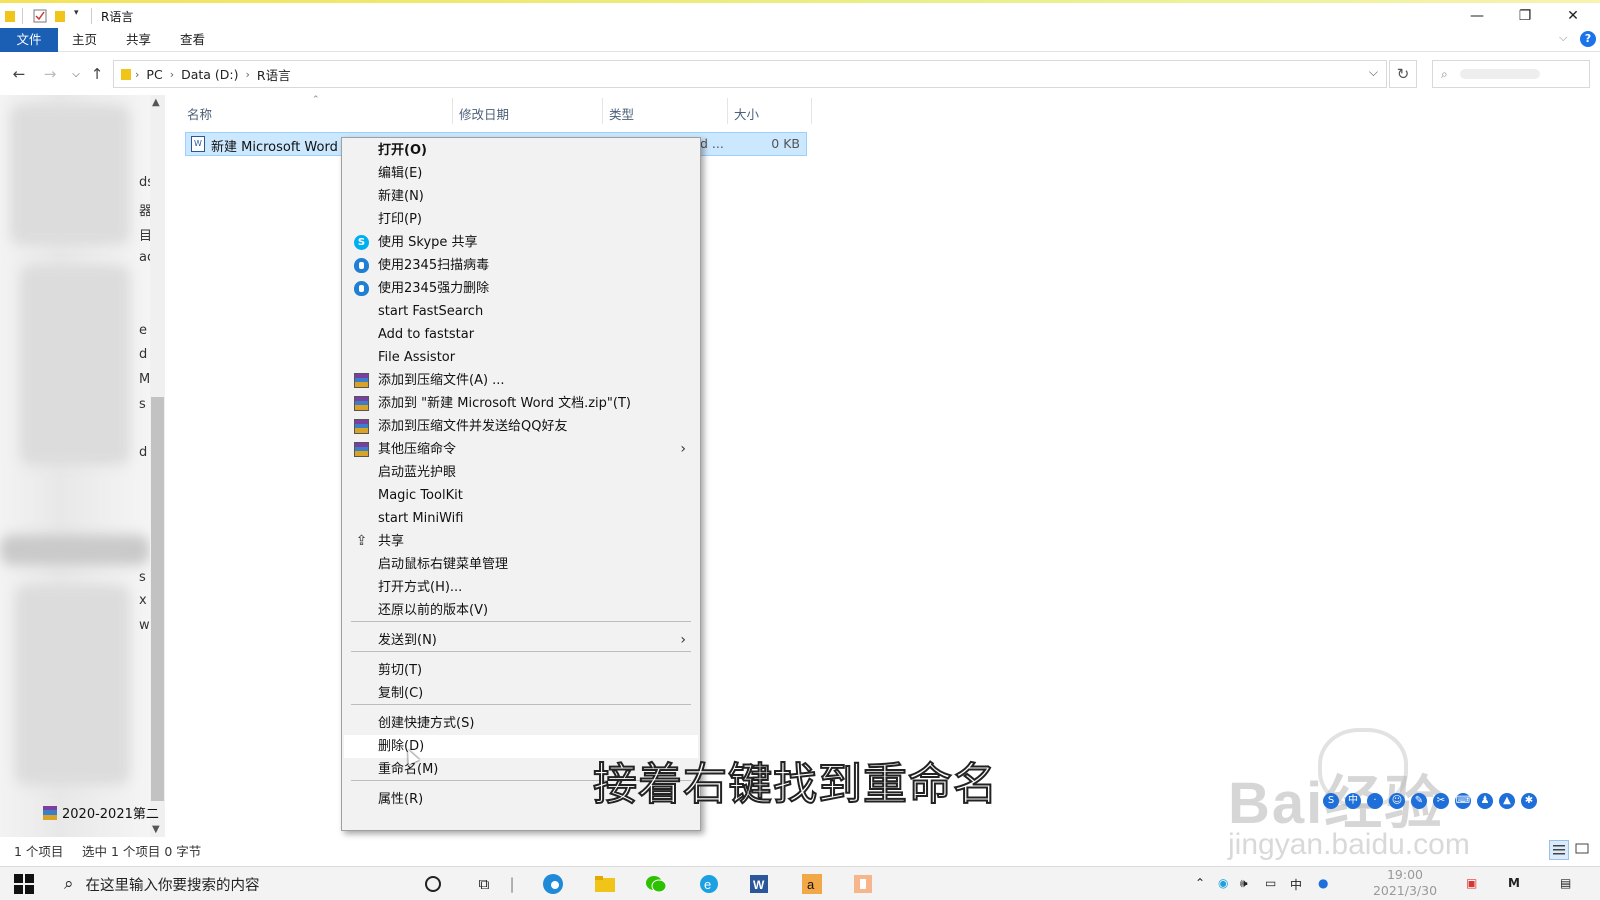  Describe the element at coordinates (521, 693) in the screenshot. I see `menu-item: 复制(C)` at that location.